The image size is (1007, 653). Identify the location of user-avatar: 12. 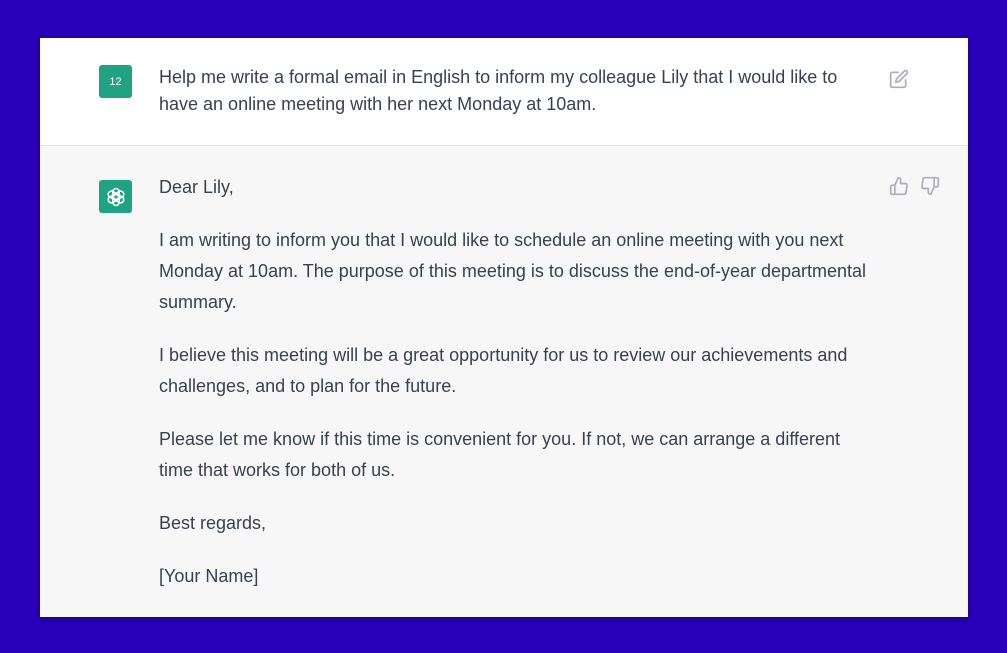
(115, 81).